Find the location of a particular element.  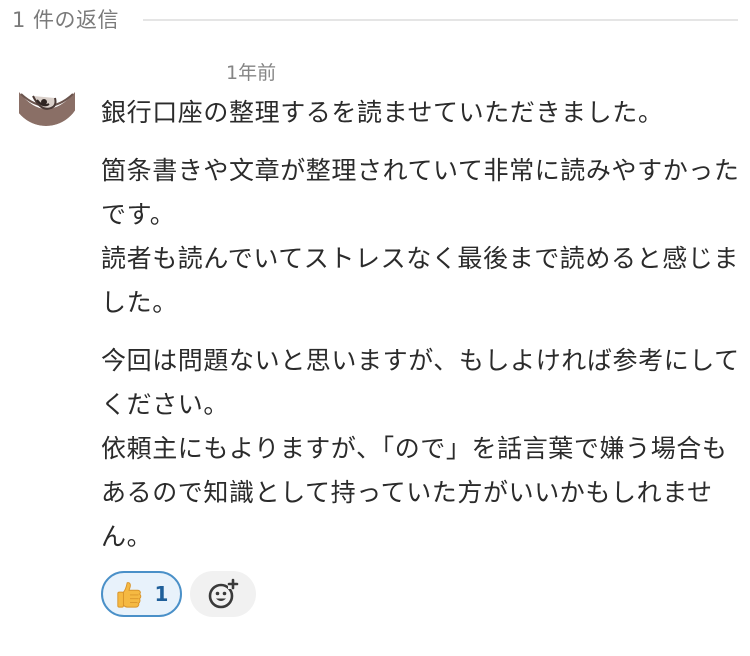

avatar is located at coordinates (46, 91).